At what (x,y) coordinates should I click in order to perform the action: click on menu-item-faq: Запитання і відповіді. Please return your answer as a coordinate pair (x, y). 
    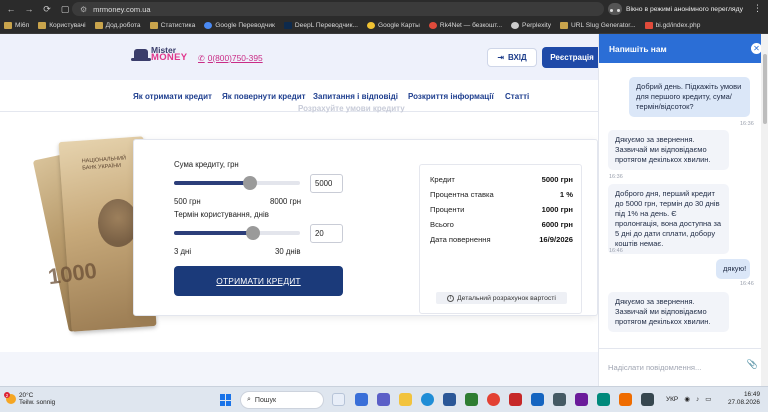
    Looking at the image, I should click on (355, 96).